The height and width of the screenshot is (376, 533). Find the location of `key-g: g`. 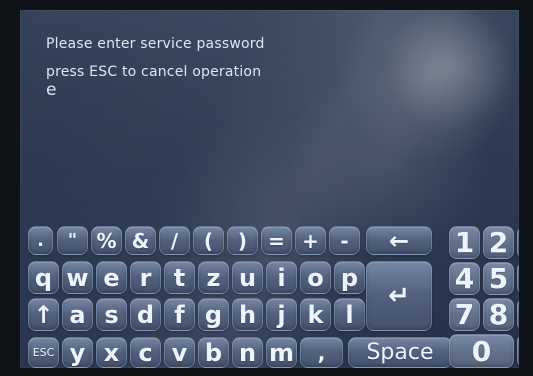

key-g: g is located at coordinates (213, 314).